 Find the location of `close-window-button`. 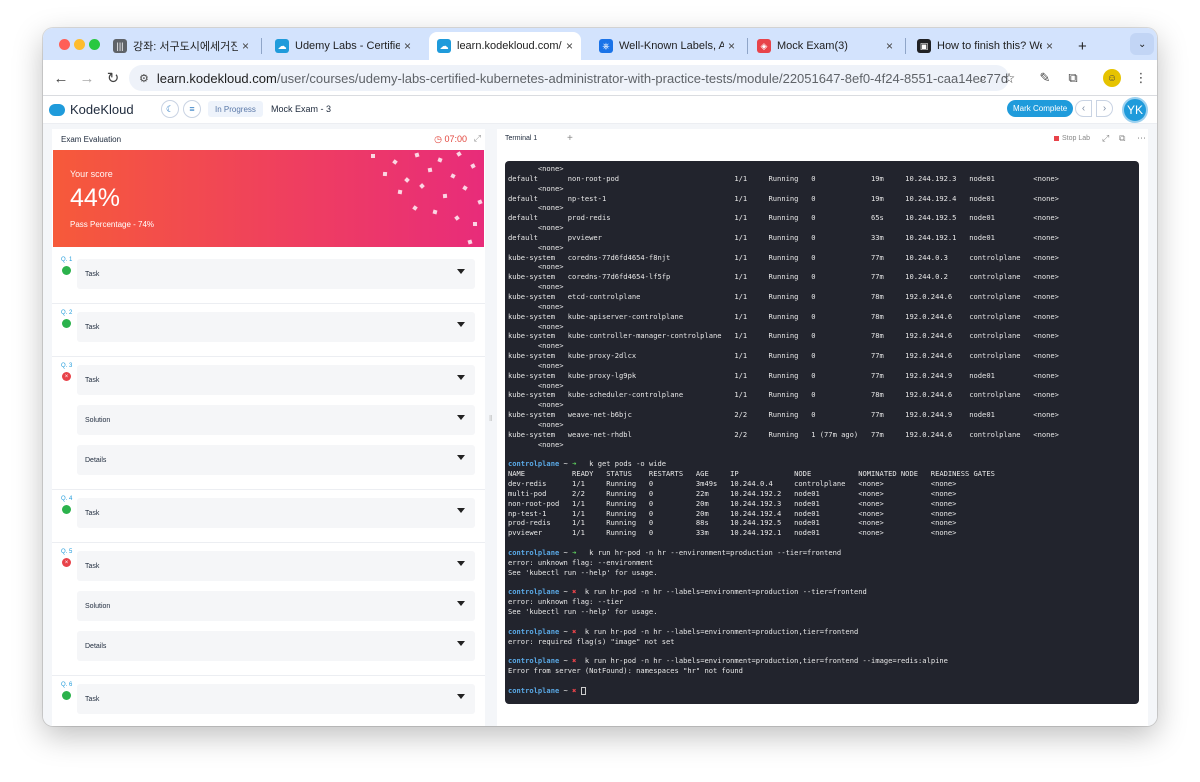

close-window-button is located at coordinates (64, 44).